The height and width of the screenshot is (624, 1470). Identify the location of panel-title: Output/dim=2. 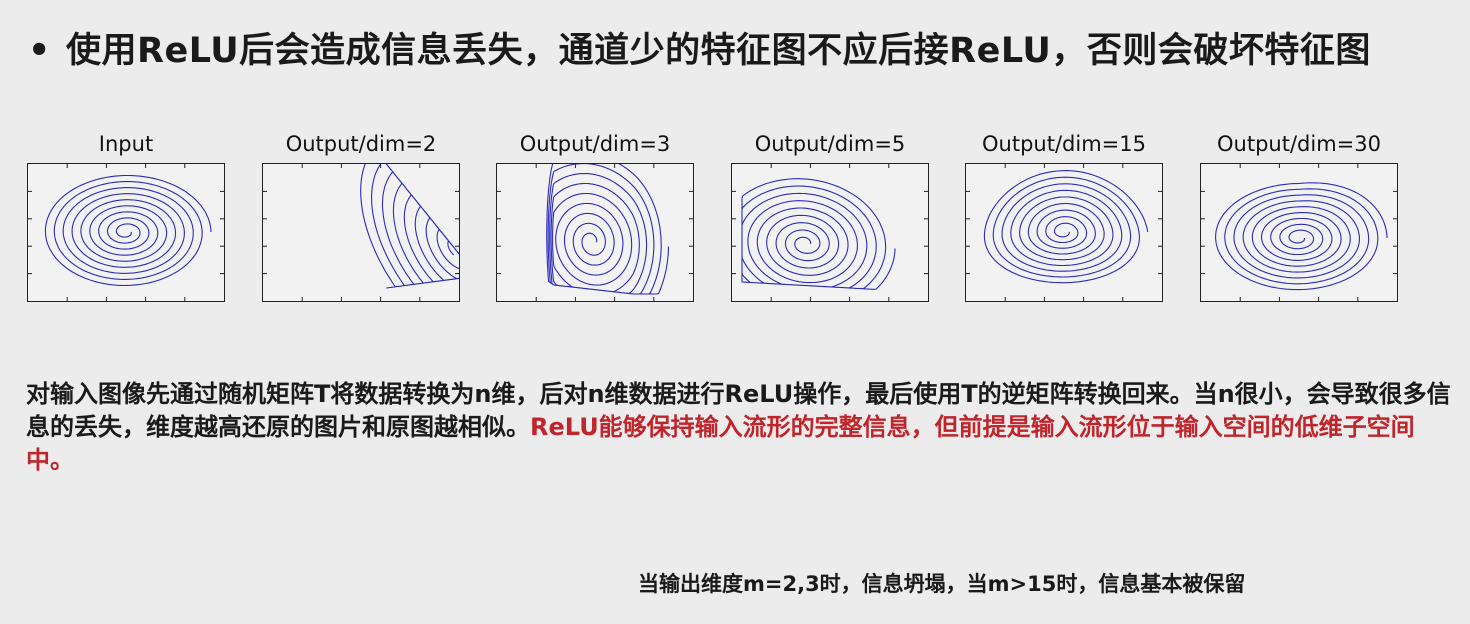
(361, 144).